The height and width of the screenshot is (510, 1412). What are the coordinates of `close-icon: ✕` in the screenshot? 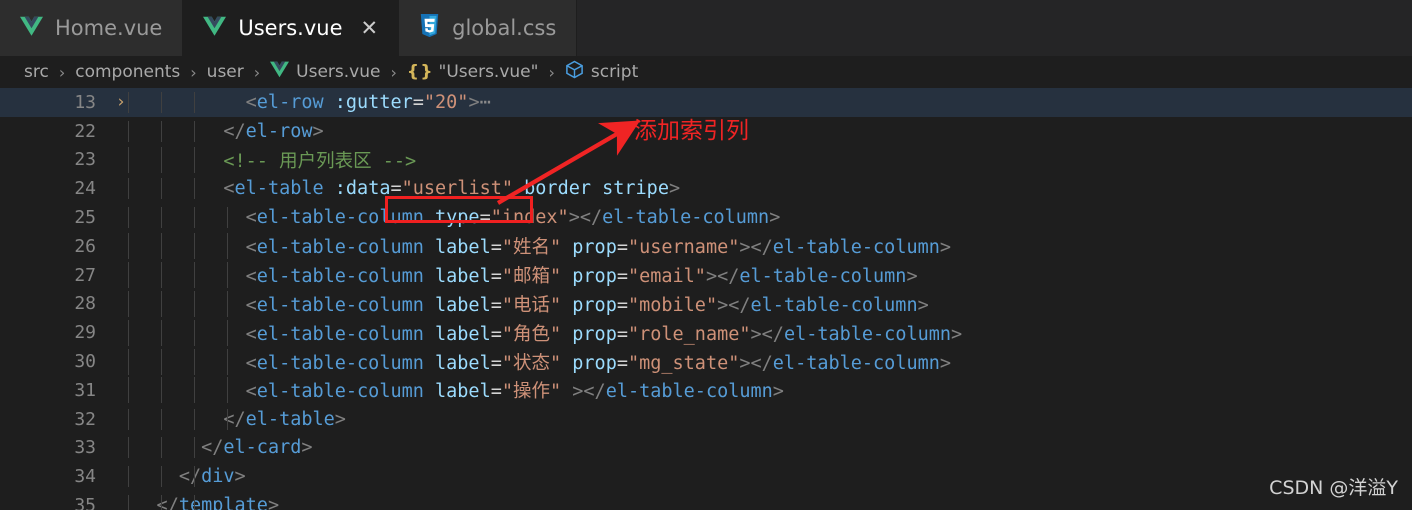 It's located at (370, 28).